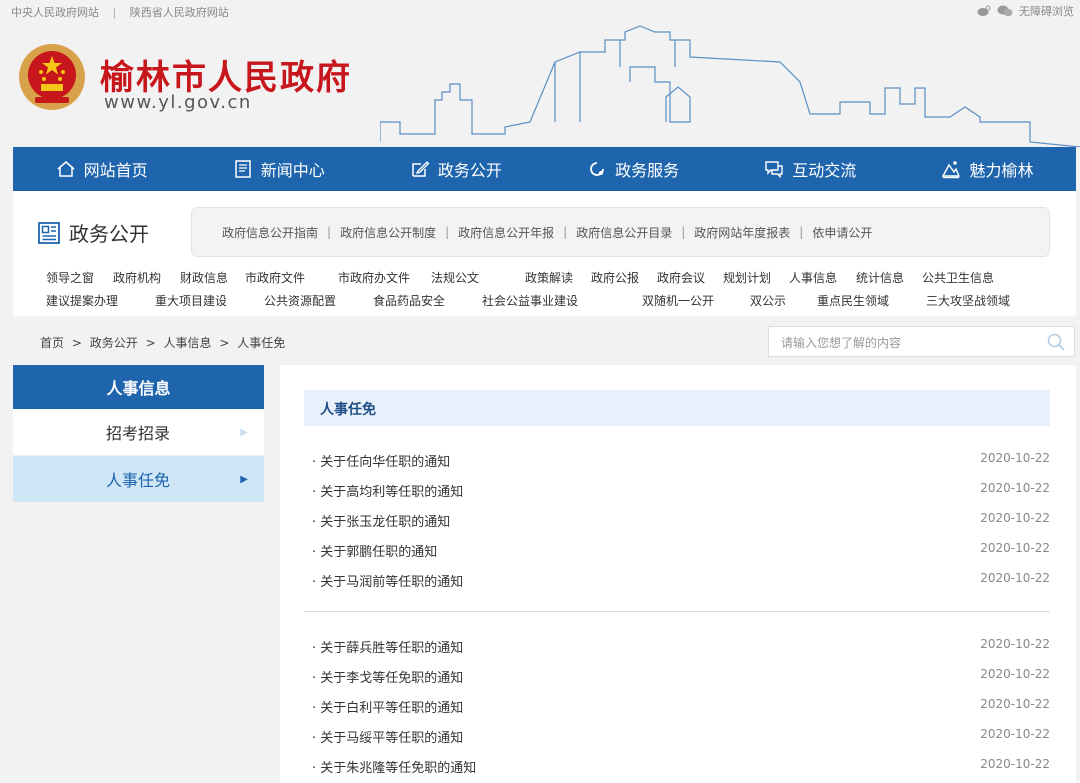 This screenshot has width=1080, height=783. I want to click on list-item: · 关于郭鹏任职的通知 2020-10-22, so click(677, 549).